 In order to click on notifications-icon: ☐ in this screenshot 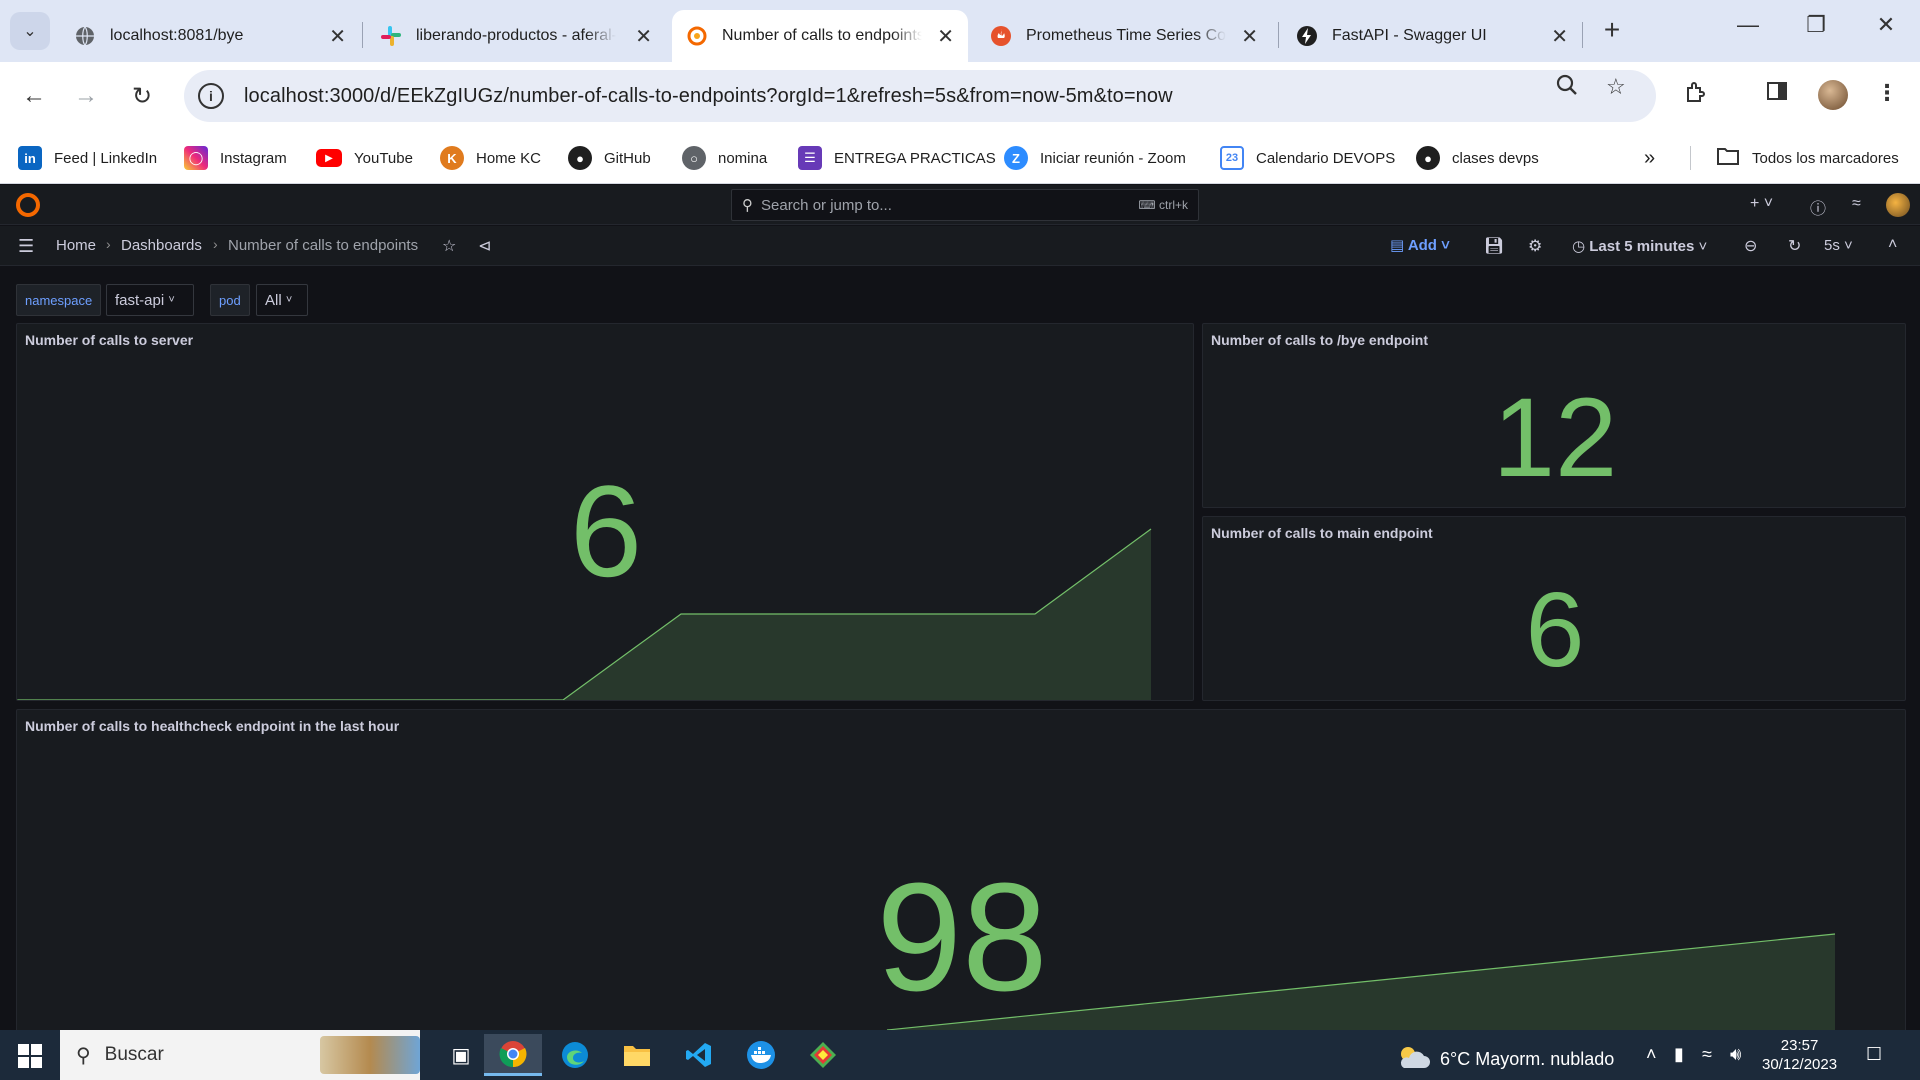, I will do `click(1874, 1054)`.